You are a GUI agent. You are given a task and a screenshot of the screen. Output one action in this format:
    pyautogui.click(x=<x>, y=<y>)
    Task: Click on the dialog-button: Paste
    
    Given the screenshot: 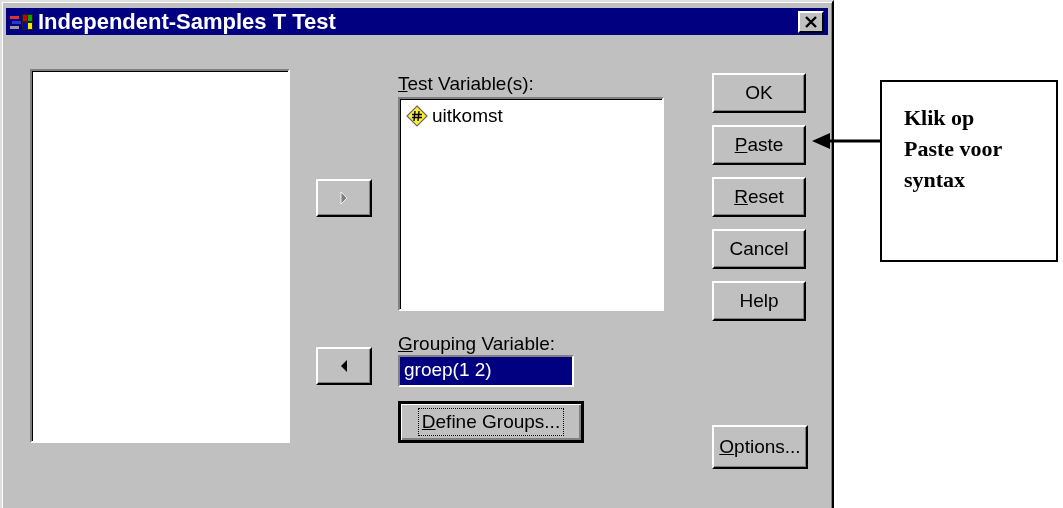 What is the action you would take?
    pyautogui.click(x=759, y=145)
    